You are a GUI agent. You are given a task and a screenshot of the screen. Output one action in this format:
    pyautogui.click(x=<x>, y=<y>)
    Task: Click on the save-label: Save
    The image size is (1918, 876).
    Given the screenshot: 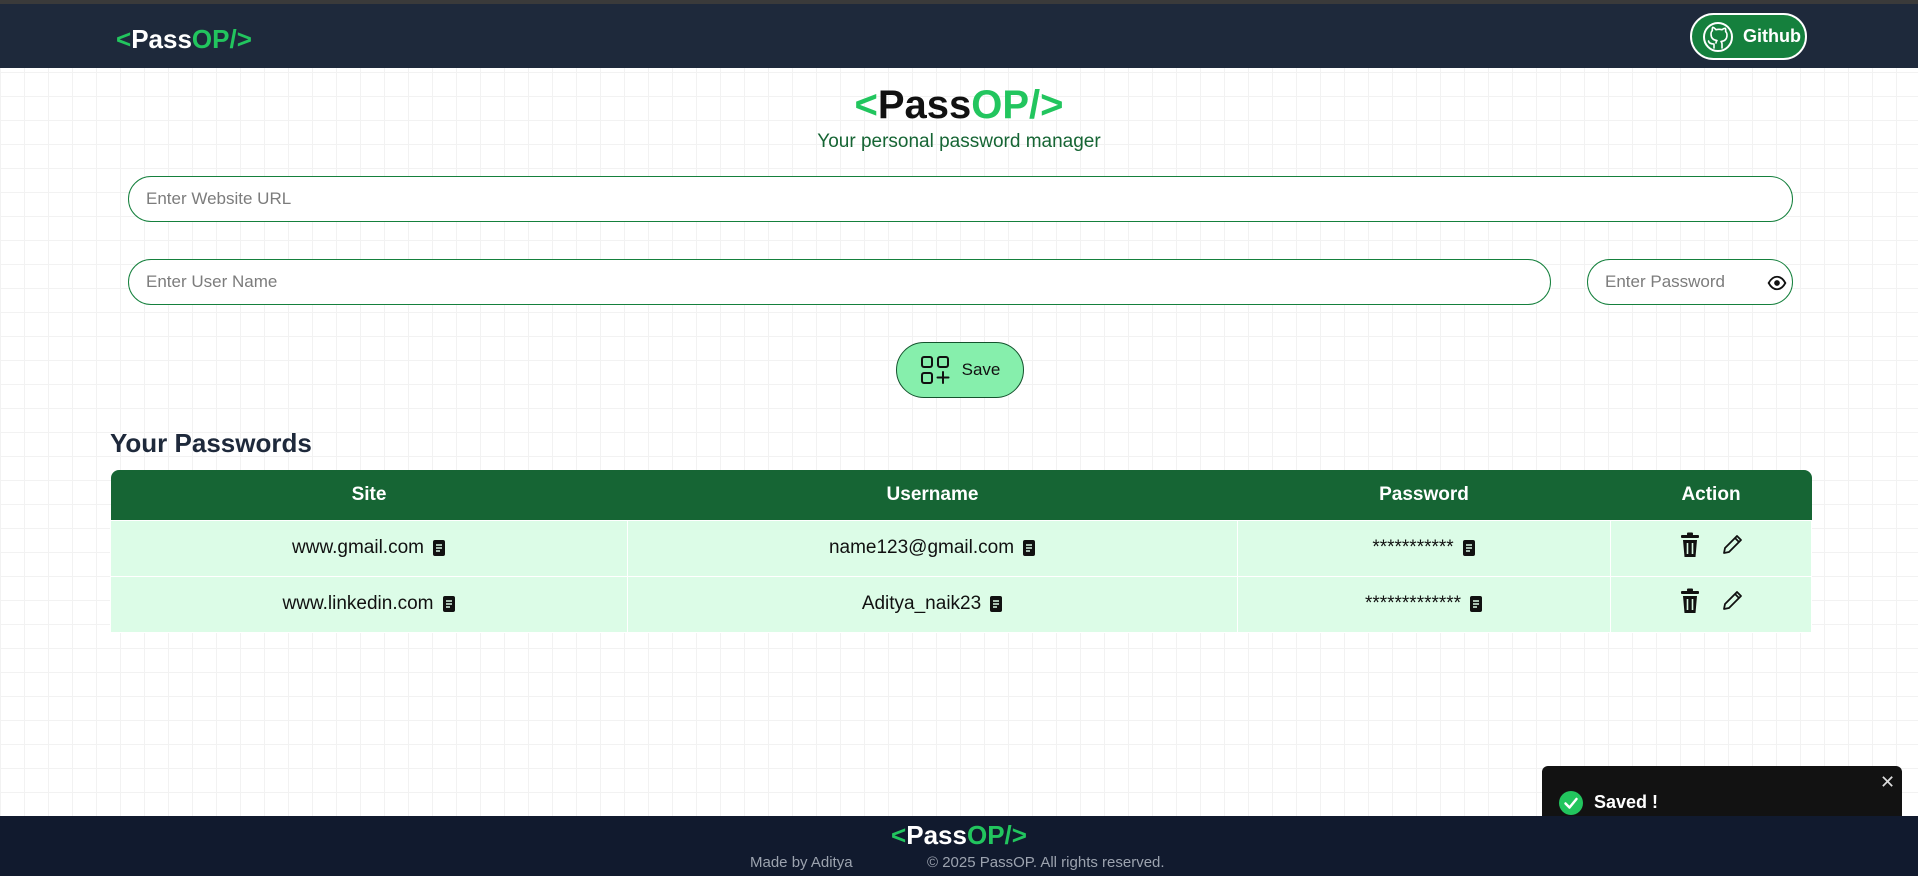 What is the action you would take?
    pyautogui.click(x=981, y=369)
    